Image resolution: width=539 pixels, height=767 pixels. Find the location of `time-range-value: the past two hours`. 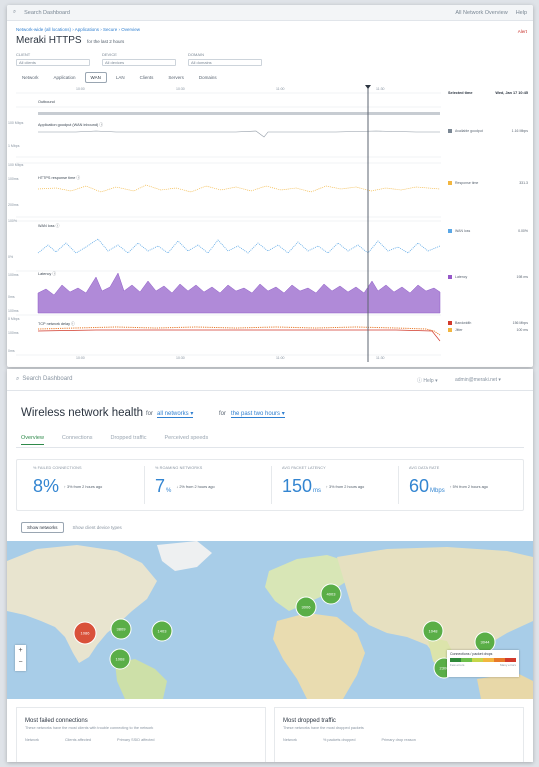

time-range-value: the past two hours is located at coordinates (256, 414).